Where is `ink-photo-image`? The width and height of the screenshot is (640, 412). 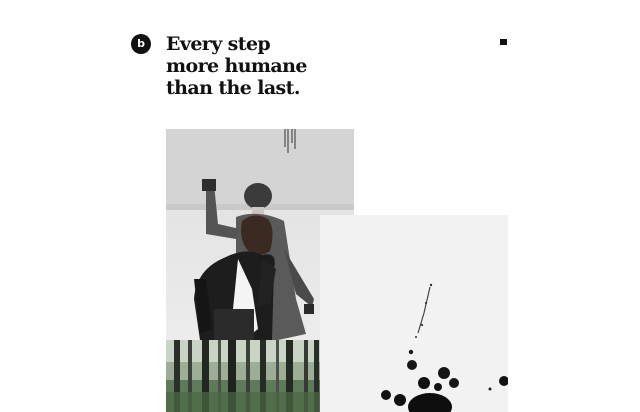 ink-photo-image is located at coordinates (414, 313).